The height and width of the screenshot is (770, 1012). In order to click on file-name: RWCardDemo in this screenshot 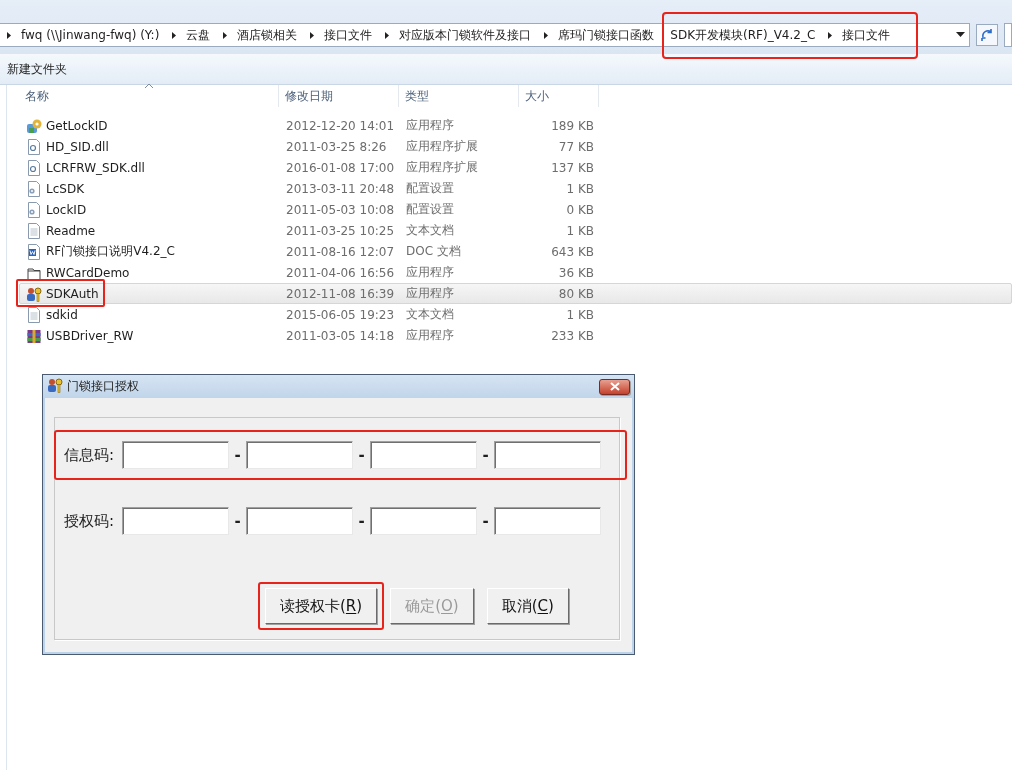, I will do `click(88, 272)`.